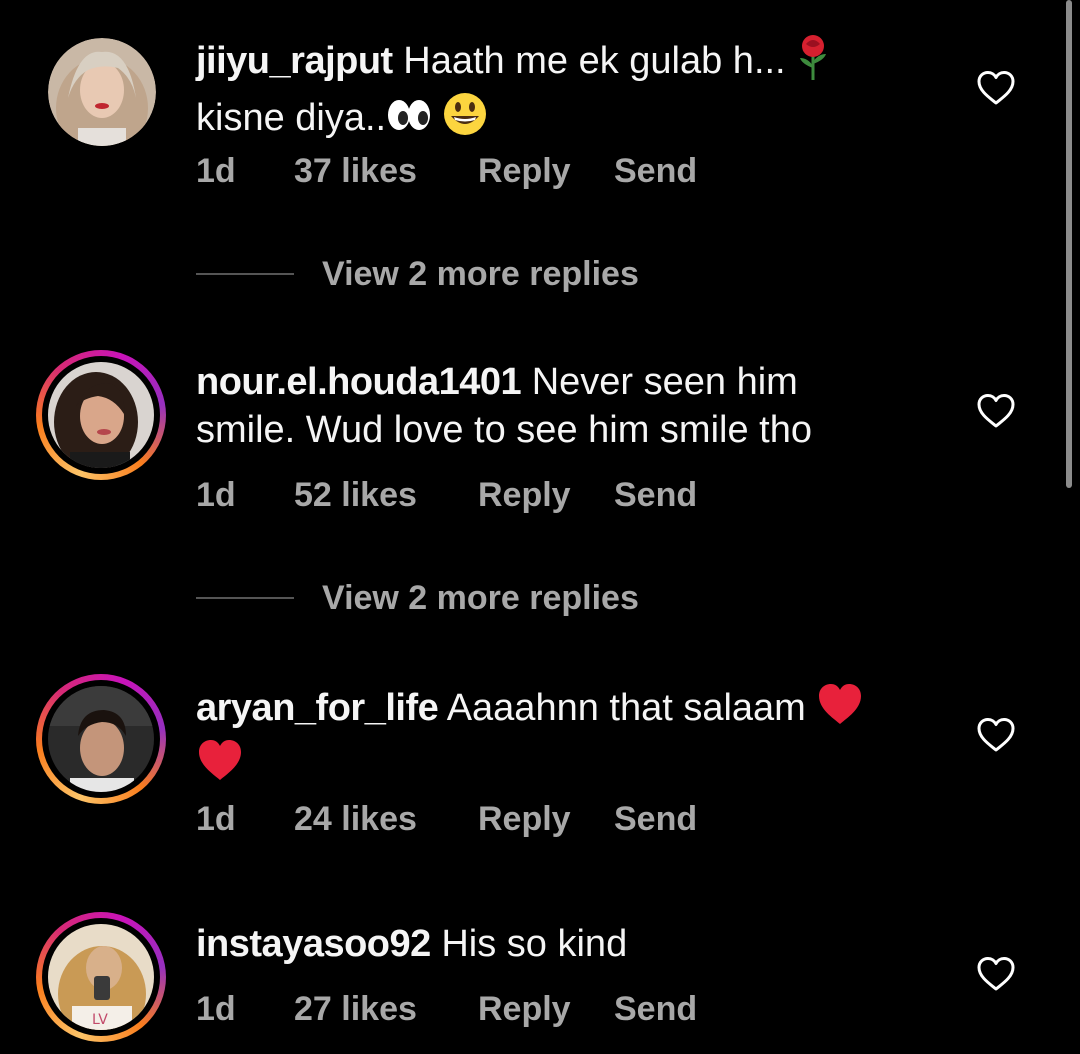 Image resolution: width=1080 pixels, height=1054 pixels. What do you see at coordinates (294, 61) in the screenshot?
I see `comment-username: jiiyu_rajput` at bounding box center [294, 61].